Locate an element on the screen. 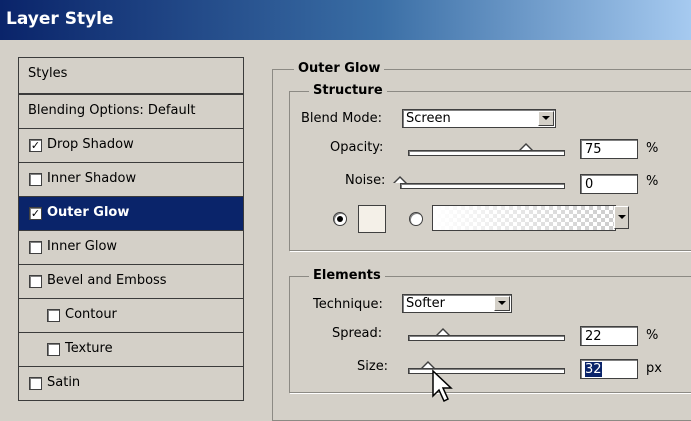 Image resolution: width=691 pixels, height=421 pixels. inner-shadow-checkbox is located at coordinates (35, 179).